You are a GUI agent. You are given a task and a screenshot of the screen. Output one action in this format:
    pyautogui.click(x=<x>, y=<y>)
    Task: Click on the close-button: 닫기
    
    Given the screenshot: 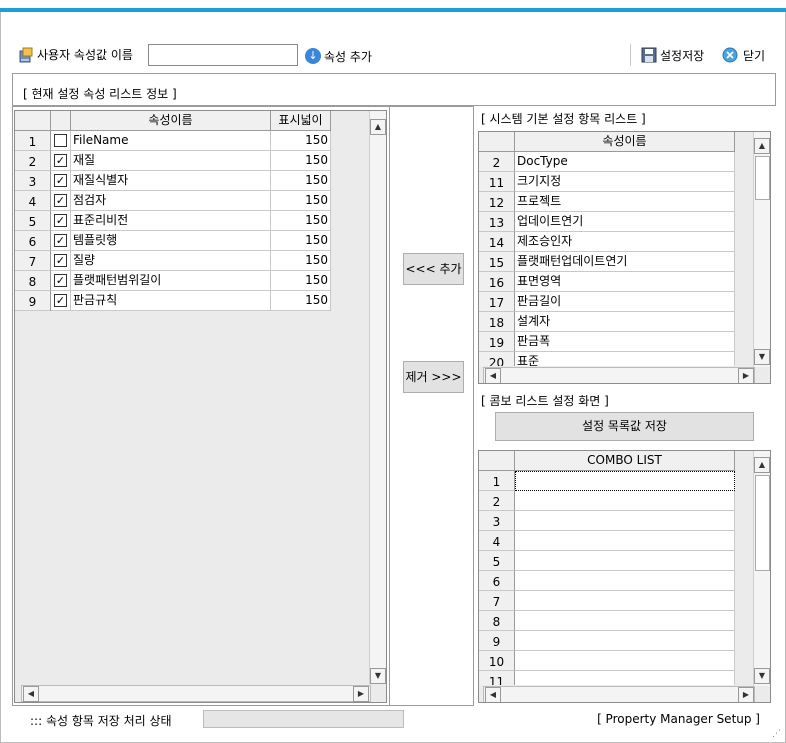 What is the action you would take?
    pyautogui.click(x=743, y=55)
    